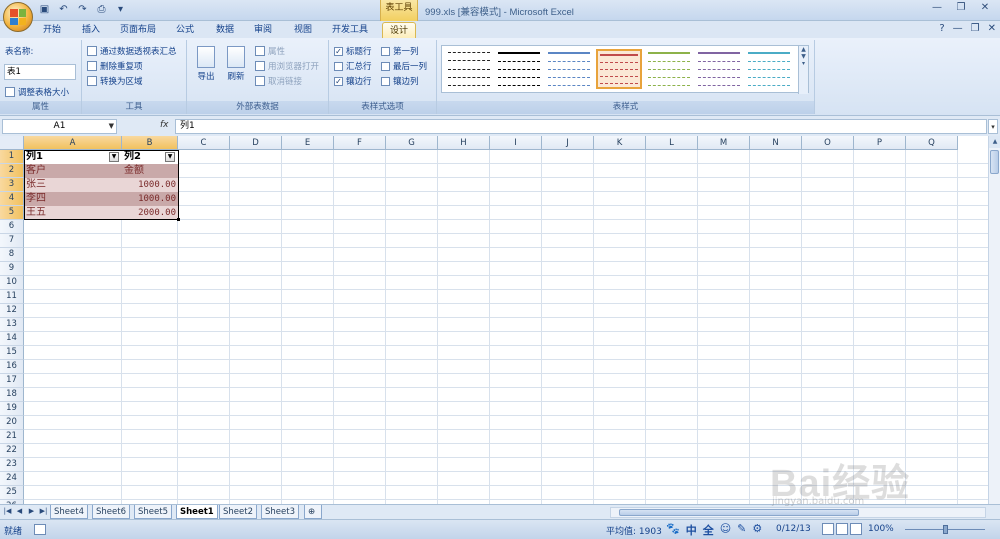 This screenshot has width=1000, height=539. What do you see at coordinates (985, 8) in the screenshot?
I see `close-icon: ✕` at bounding box center [985, 8].